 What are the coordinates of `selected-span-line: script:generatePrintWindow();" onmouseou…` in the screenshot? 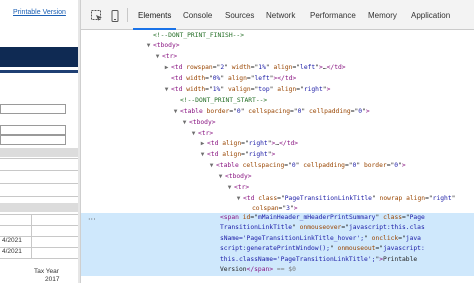 It's located at (347, 249).